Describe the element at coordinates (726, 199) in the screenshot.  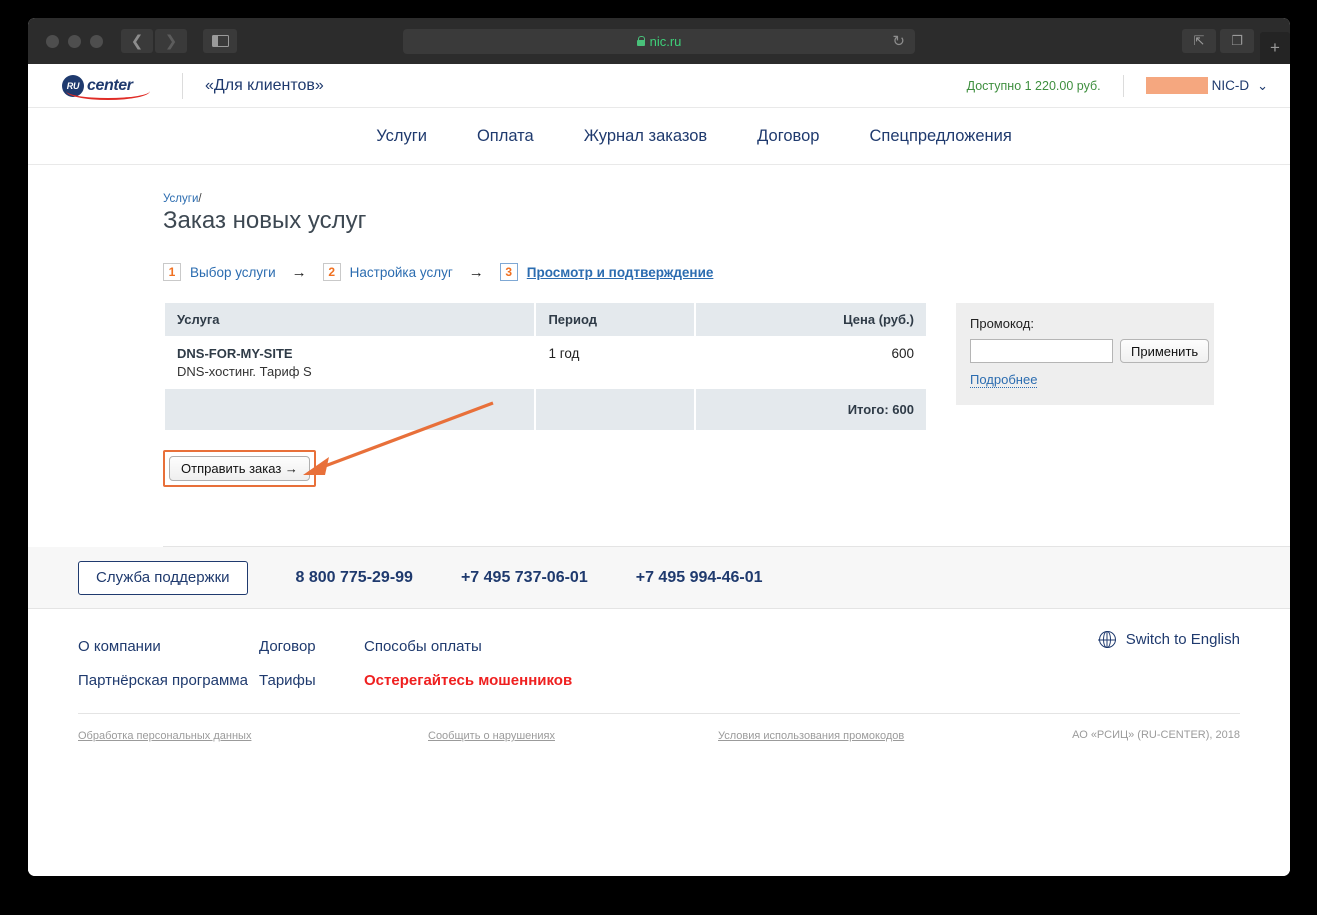
I see `breadcrumb: Услуги/` at that location.